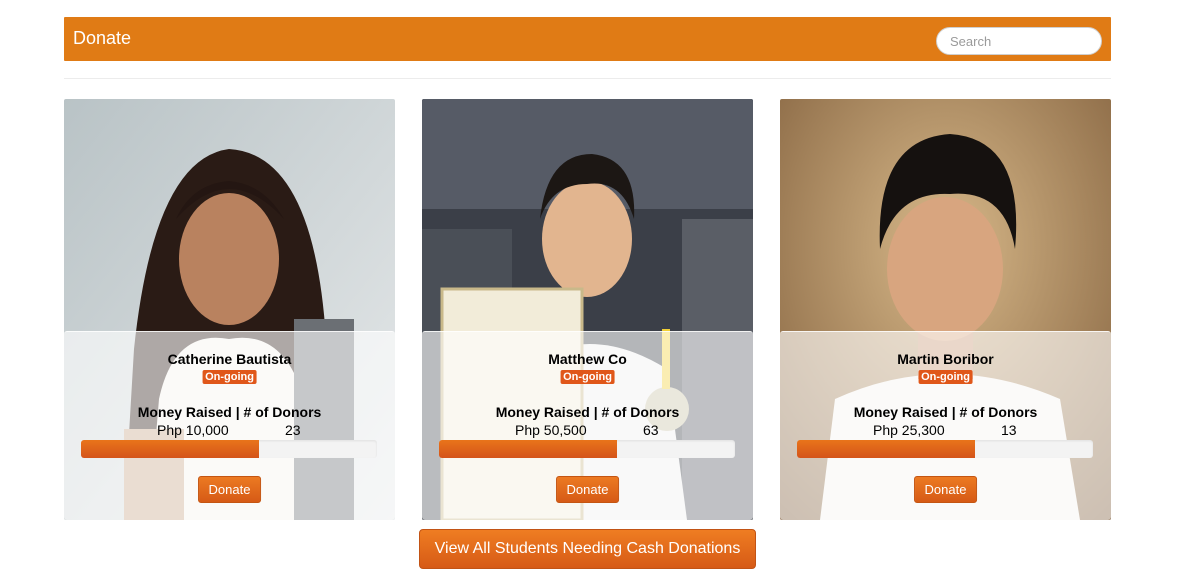  Describe the element at coordinates (229, 359) in the screenshot. I see `student-name: Catherine Bautista` at that location.